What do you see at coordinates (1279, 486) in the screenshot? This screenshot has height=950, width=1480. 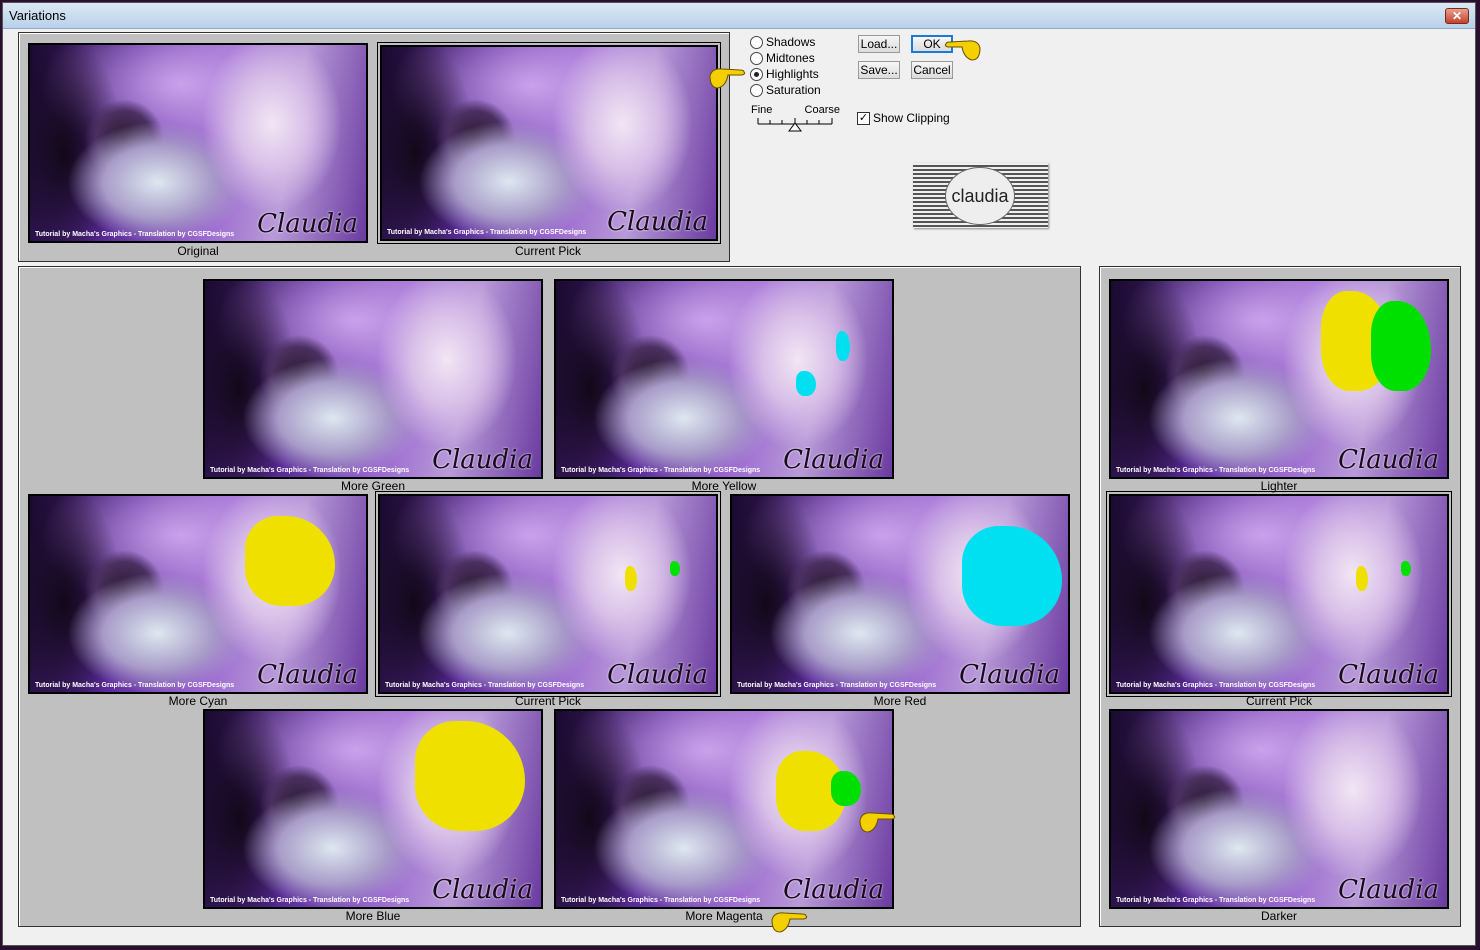 I see `lighter-label: Lighter` at bounding box center [1279, 486].